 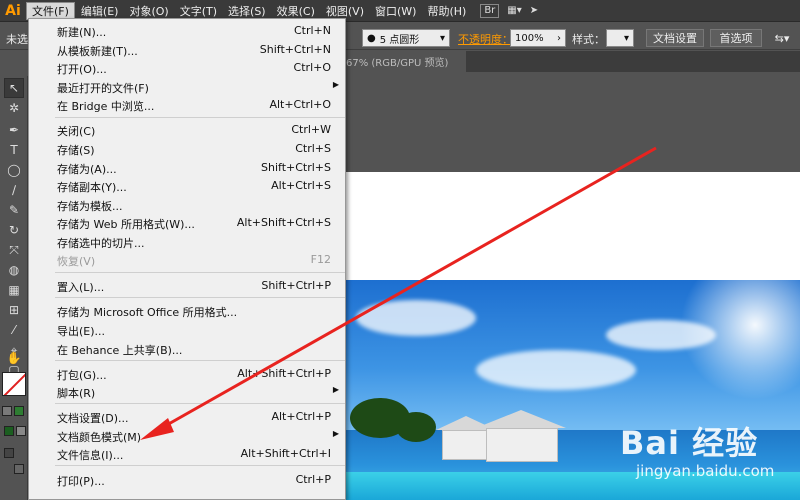 What do you see at coordinates (9, 453) in the screenshot?
I see `draw-mode-icon` at bounding box center [9, 453].